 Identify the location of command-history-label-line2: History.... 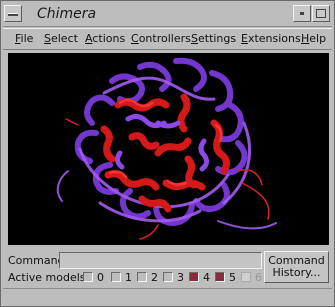
(296, 272).